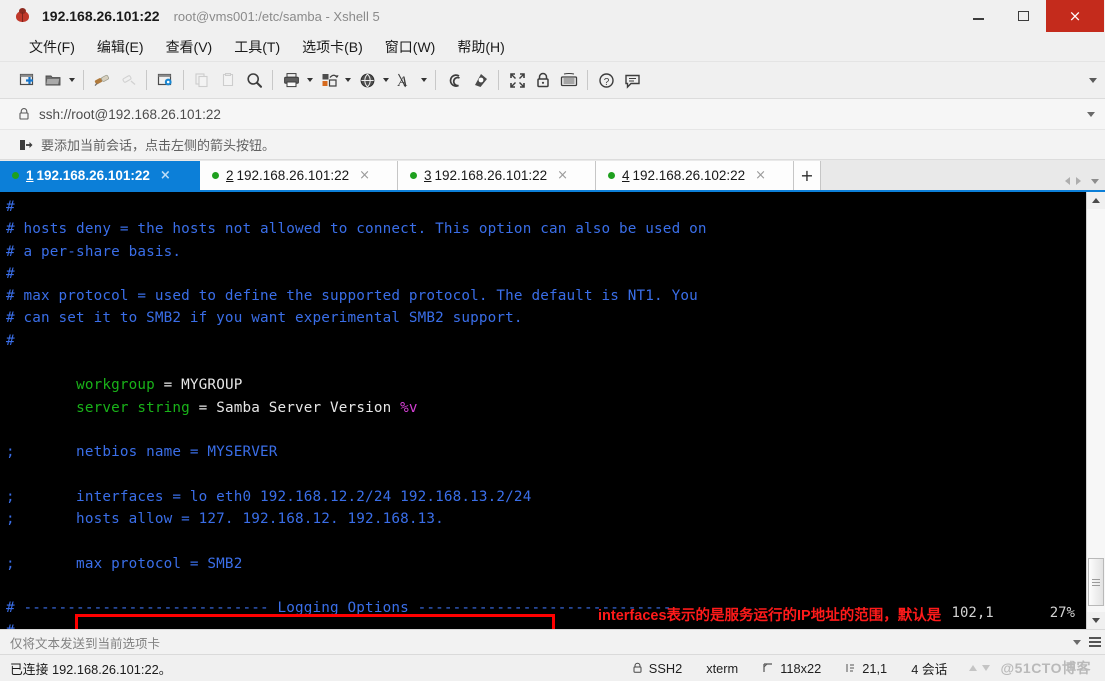  What do you see at coordinates (1096, 582) in the screenshot?
I see `scrollbar-thumb` at bounding box center [1096, 582].